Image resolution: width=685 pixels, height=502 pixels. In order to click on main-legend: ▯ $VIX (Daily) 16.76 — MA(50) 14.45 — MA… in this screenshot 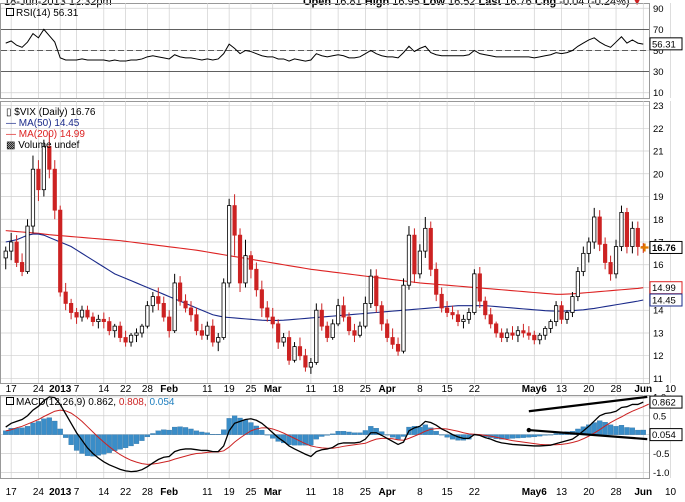, I will do `click(50, 129)`.